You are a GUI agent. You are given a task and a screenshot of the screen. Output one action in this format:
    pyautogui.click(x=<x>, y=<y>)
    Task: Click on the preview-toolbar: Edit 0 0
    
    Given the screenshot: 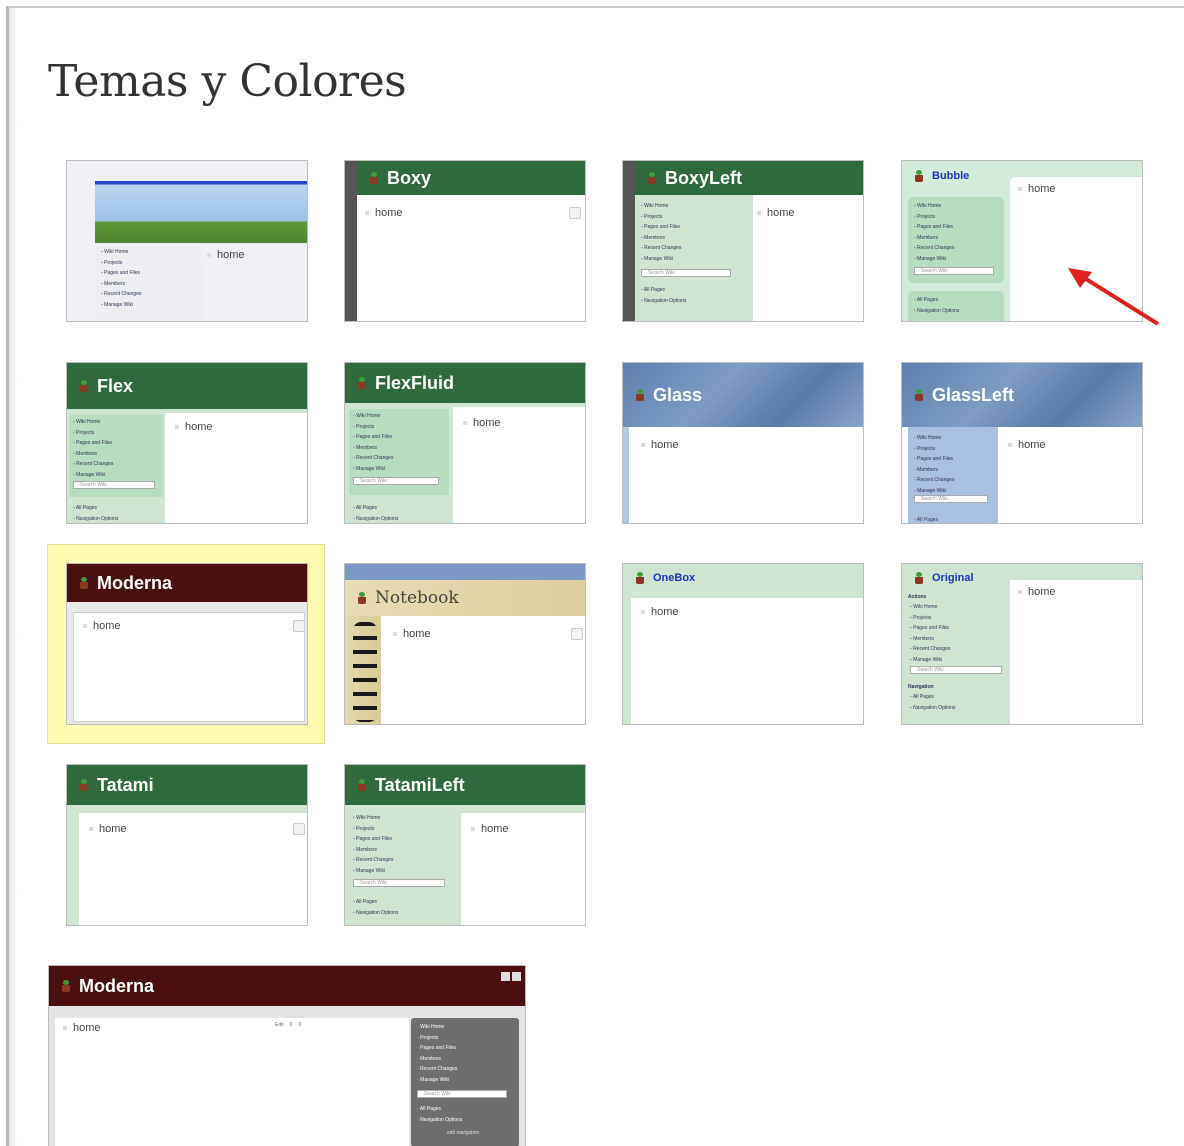 What is the action you would take?
    pyautogui.click(x=288, y=1027)
    